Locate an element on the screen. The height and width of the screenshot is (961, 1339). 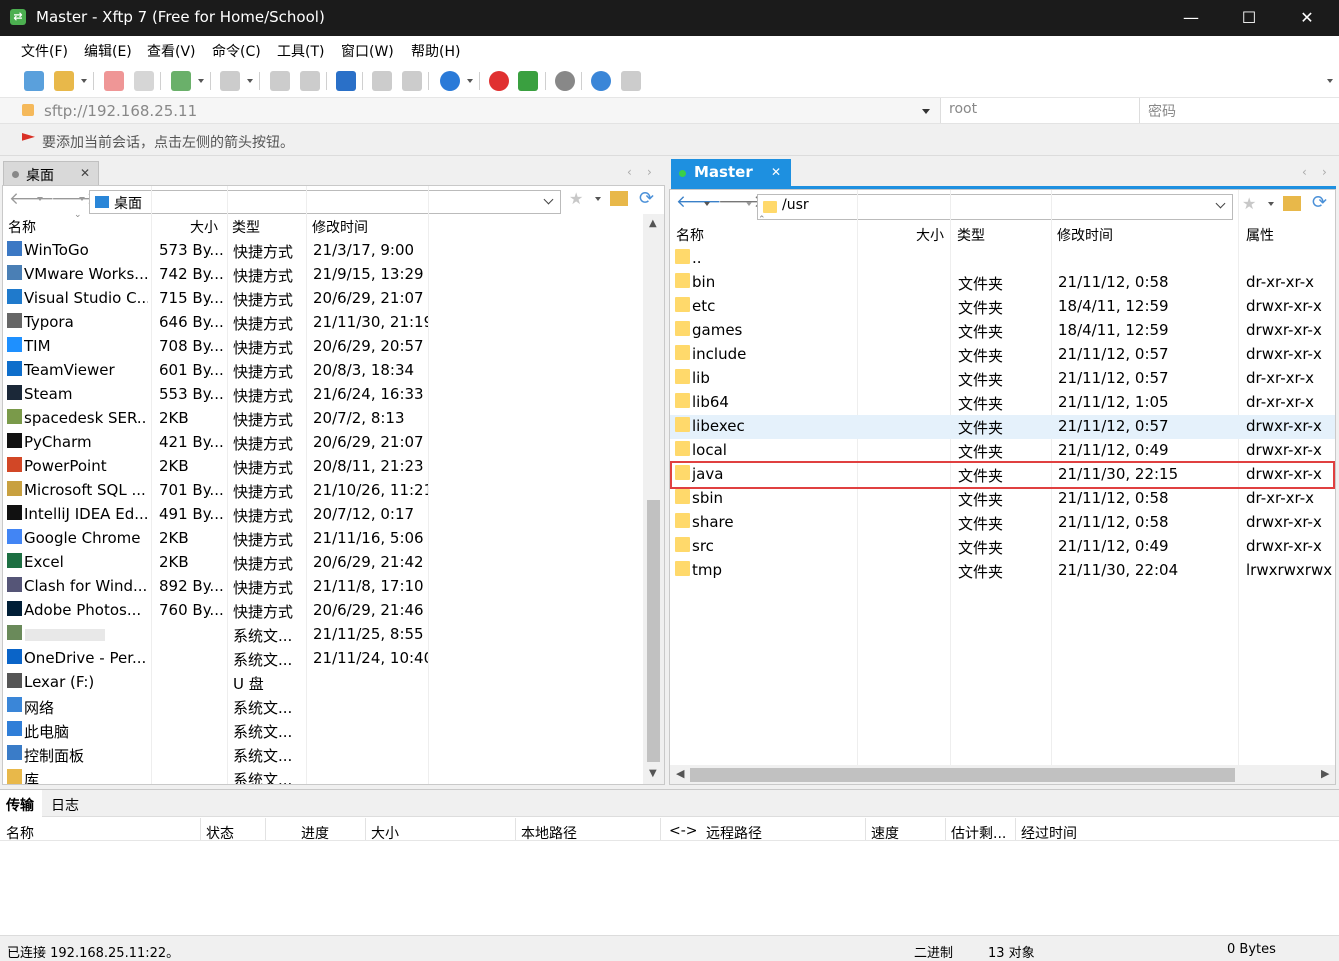
table-row: .. is located at coordinates (1002, 259).